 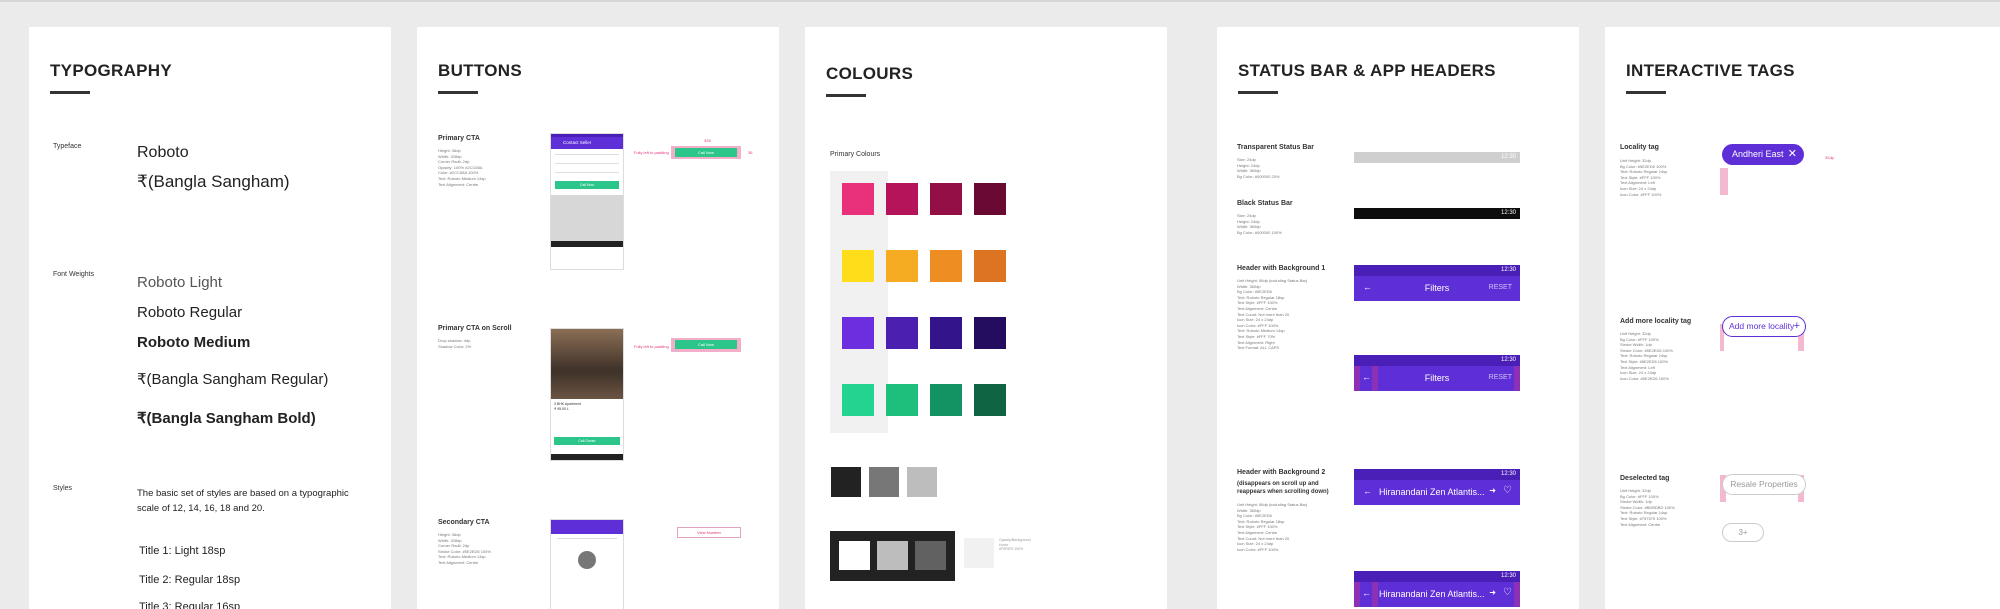 What do you see at coordinates (587, 143) in the screenshot?
I see `contact-seller-header: Contact Seller` at bounding box center [587, 143].